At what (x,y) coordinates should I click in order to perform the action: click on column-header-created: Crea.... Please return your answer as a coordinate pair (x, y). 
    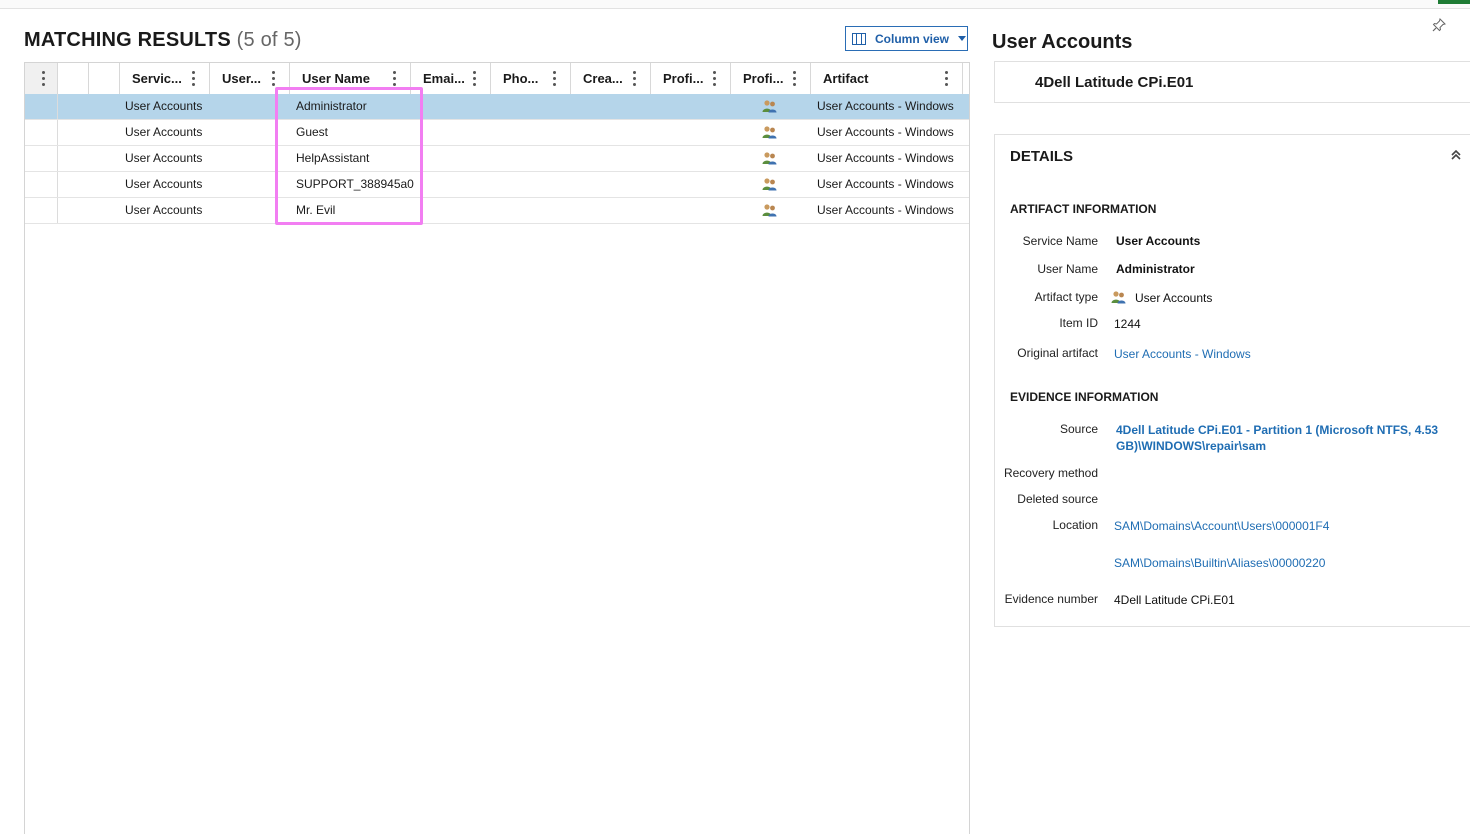
    Looking at the image, I should click on (611, 78).